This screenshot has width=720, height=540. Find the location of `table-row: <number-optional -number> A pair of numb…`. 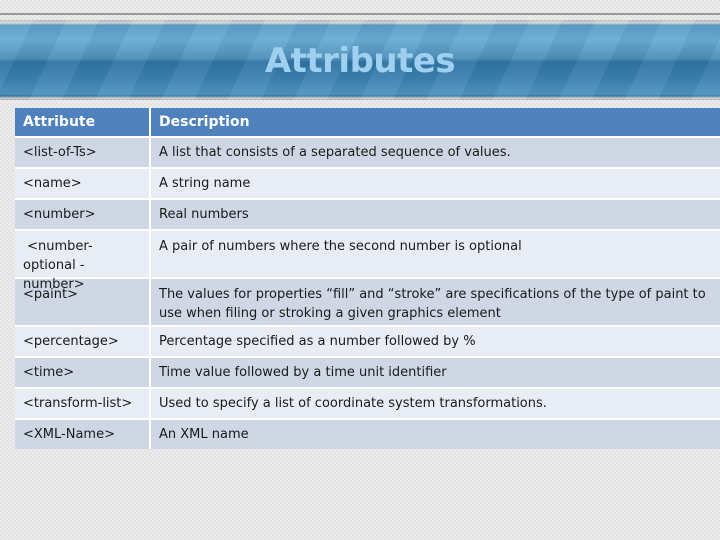

table-row: <number-optional -number> A pair of numb… is located at coordinates (367, 261).